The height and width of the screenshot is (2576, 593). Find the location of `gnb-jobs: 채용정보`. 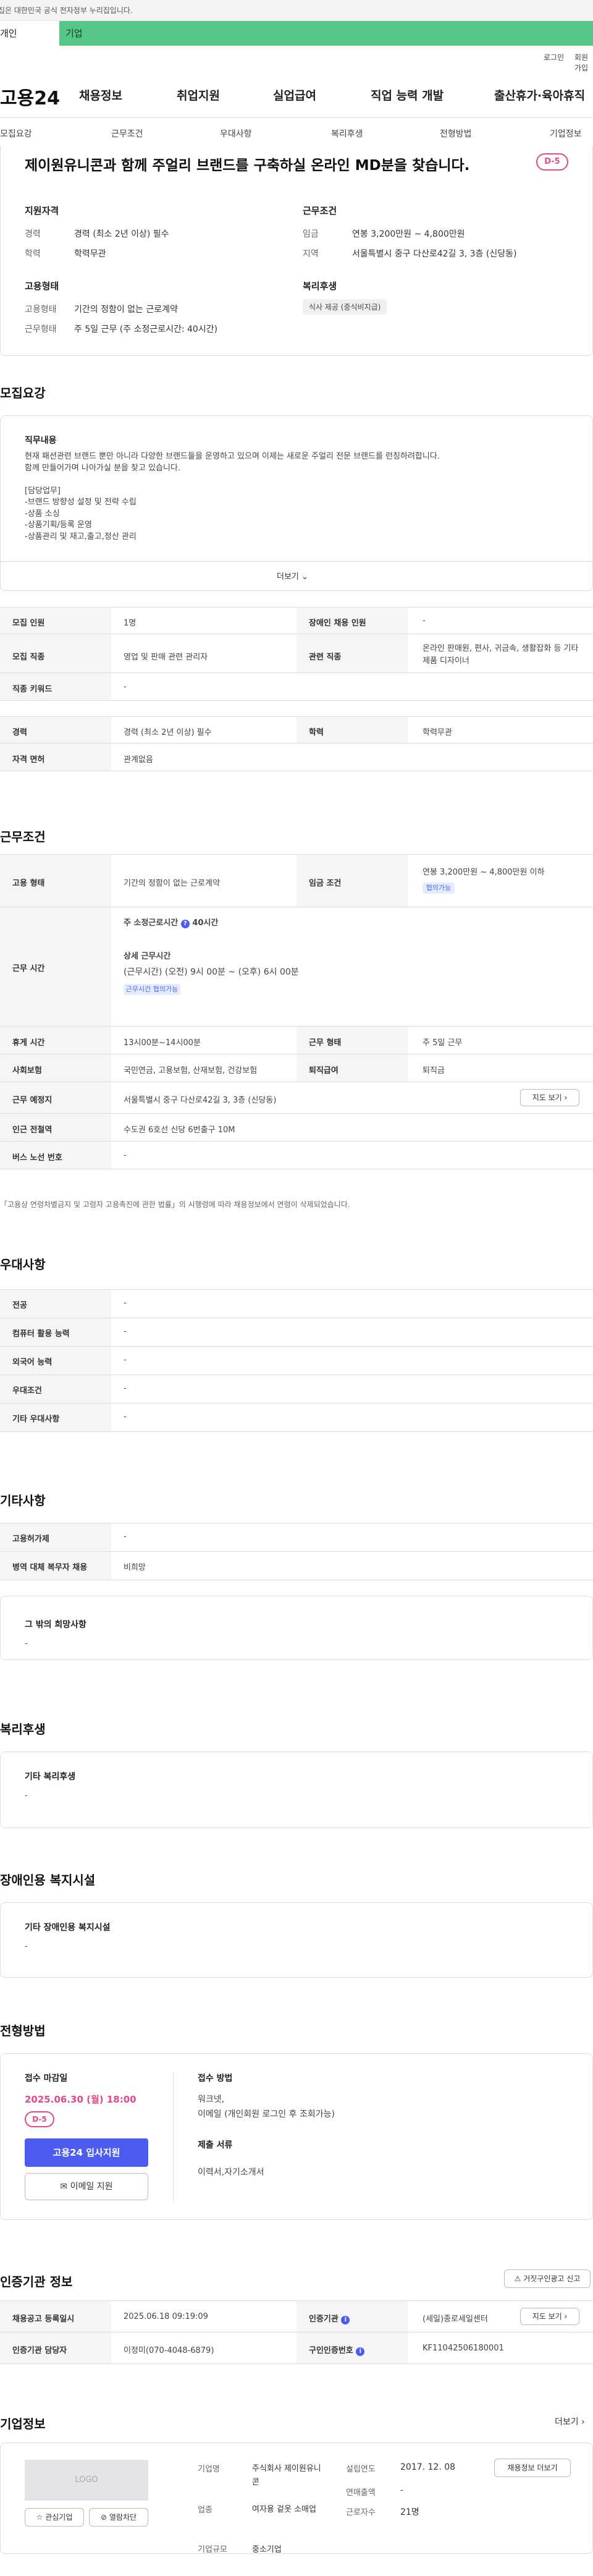

gnb-jobs: 채용정보 is located at coordinates (100, 95).